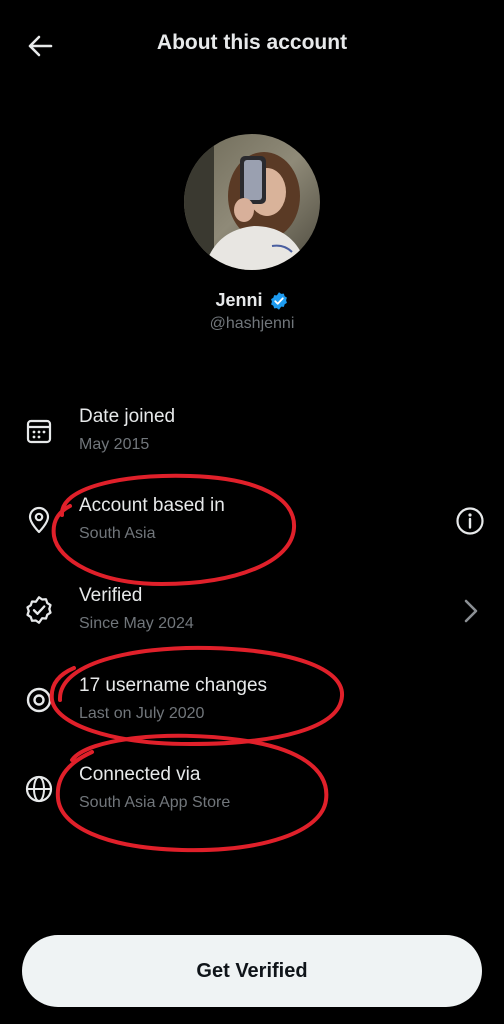 The image size is (504, 1024). What do you see at coordinates (114, 444) in the screenshot?
I see `detail-value: May 2015` at bounding box center [114, 444].